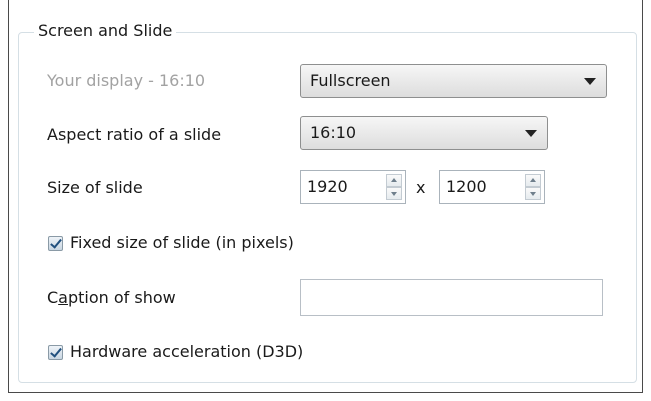 This screenshot has height=401, width=651. I want to click on hardware-acceleration-label: Hardware acceleration (D3D), so click(186, 352).